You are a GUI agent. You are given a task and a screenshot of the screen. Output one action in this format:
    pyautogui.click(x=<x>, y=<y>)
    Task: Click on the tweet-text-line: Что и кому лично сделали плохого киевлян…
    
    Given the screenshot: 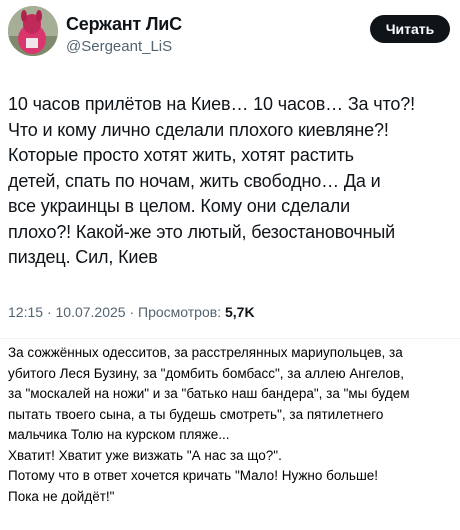 What is the action you would take?
    pyautogui.click(x=198, y=129)
    